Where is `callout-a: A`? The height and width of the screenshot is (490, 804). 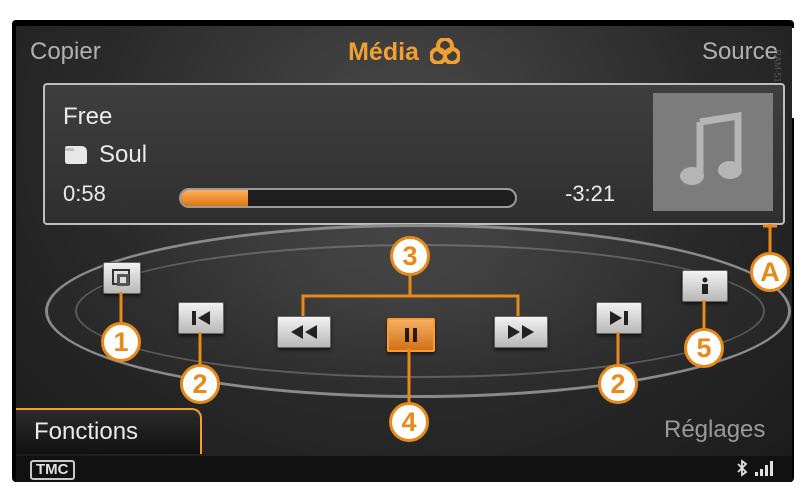 callout-a: A is located at coordinates (770, 272).